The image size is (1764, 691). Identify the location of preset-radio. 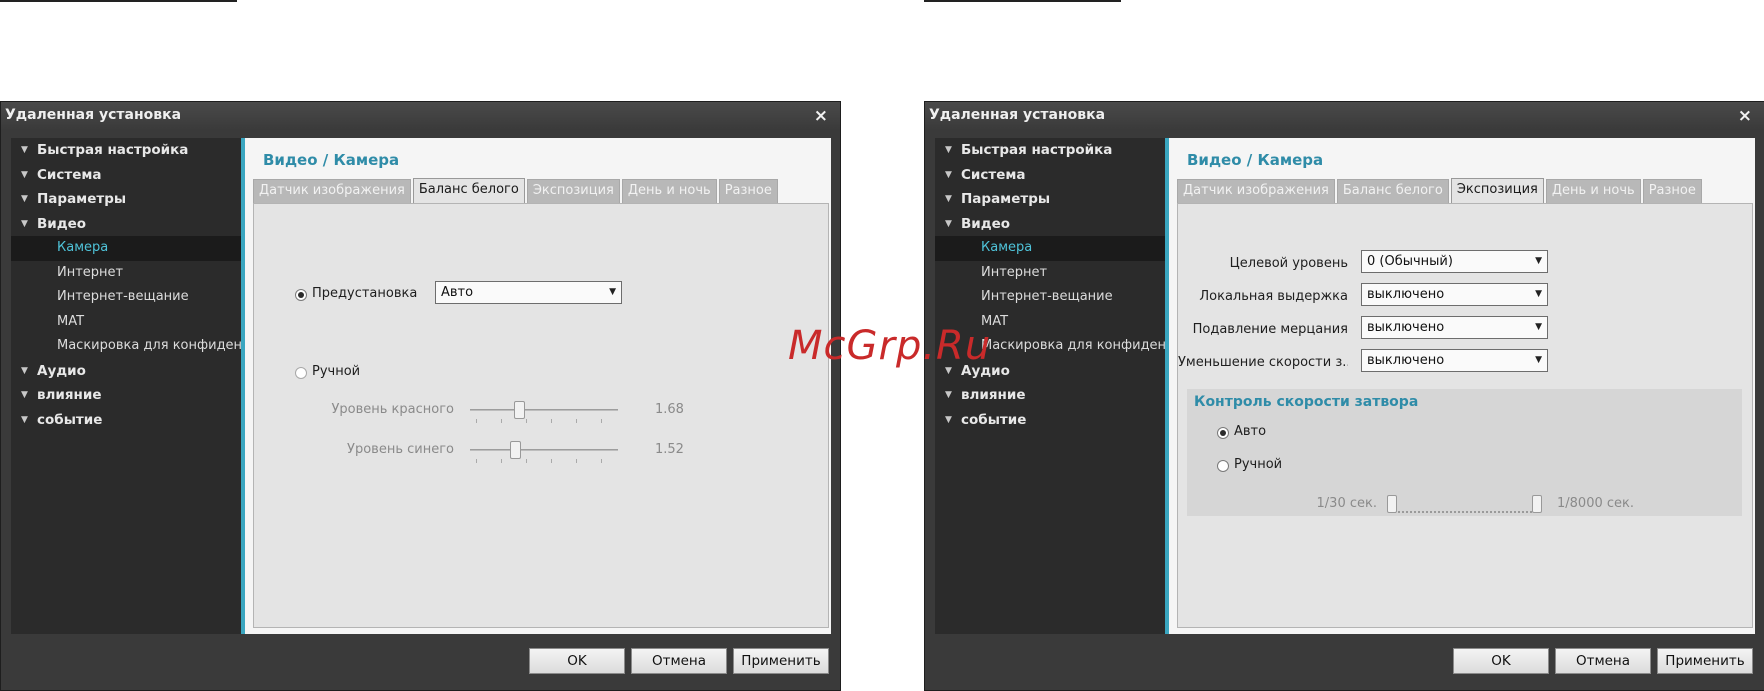
(301, 295).